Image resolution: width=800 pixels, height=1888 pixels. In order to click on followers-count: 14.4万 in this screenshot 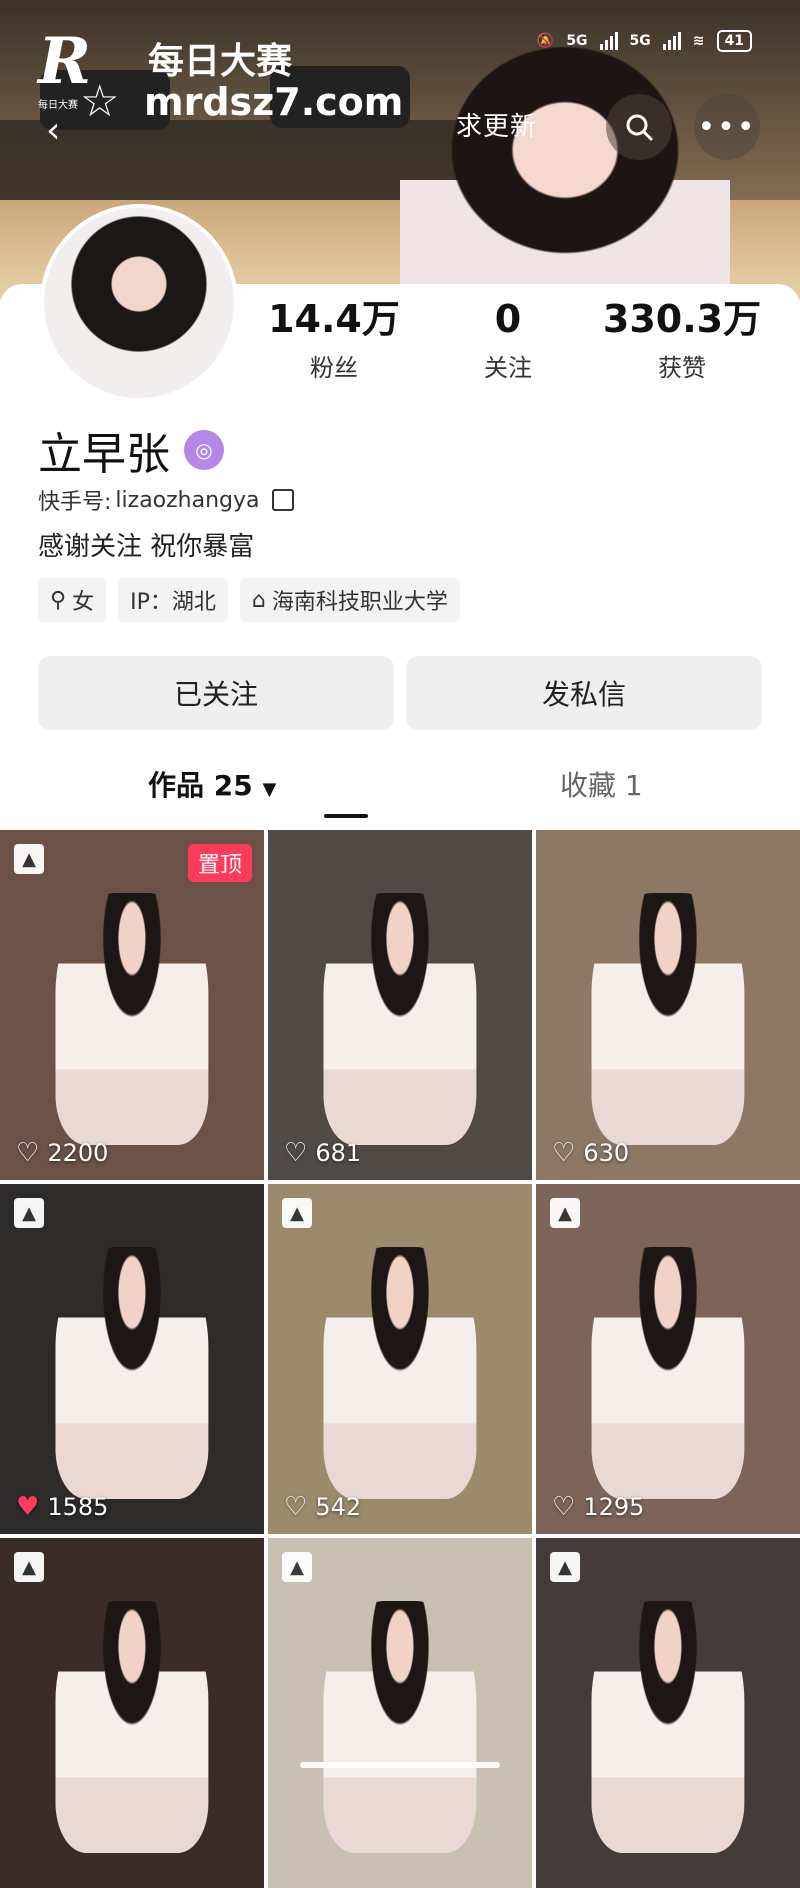, I will do `click(334, 319)`.